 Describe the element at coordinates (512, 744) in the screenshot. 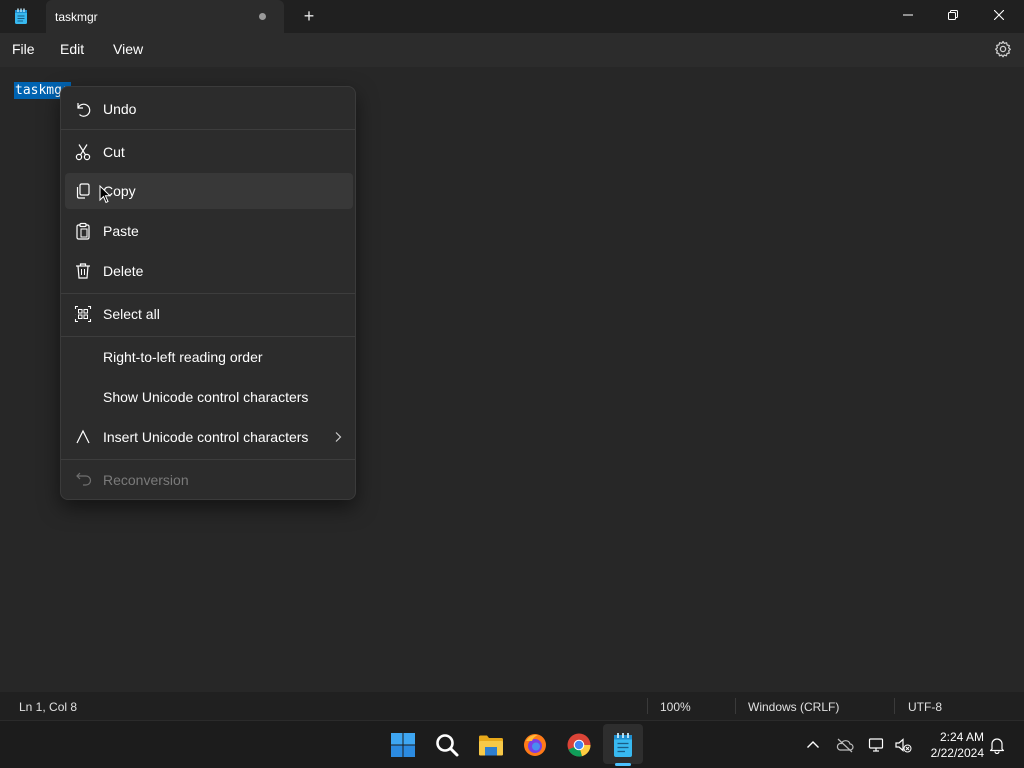

I see `taskbar: 2:24 AM 2/22/2024` at that location.